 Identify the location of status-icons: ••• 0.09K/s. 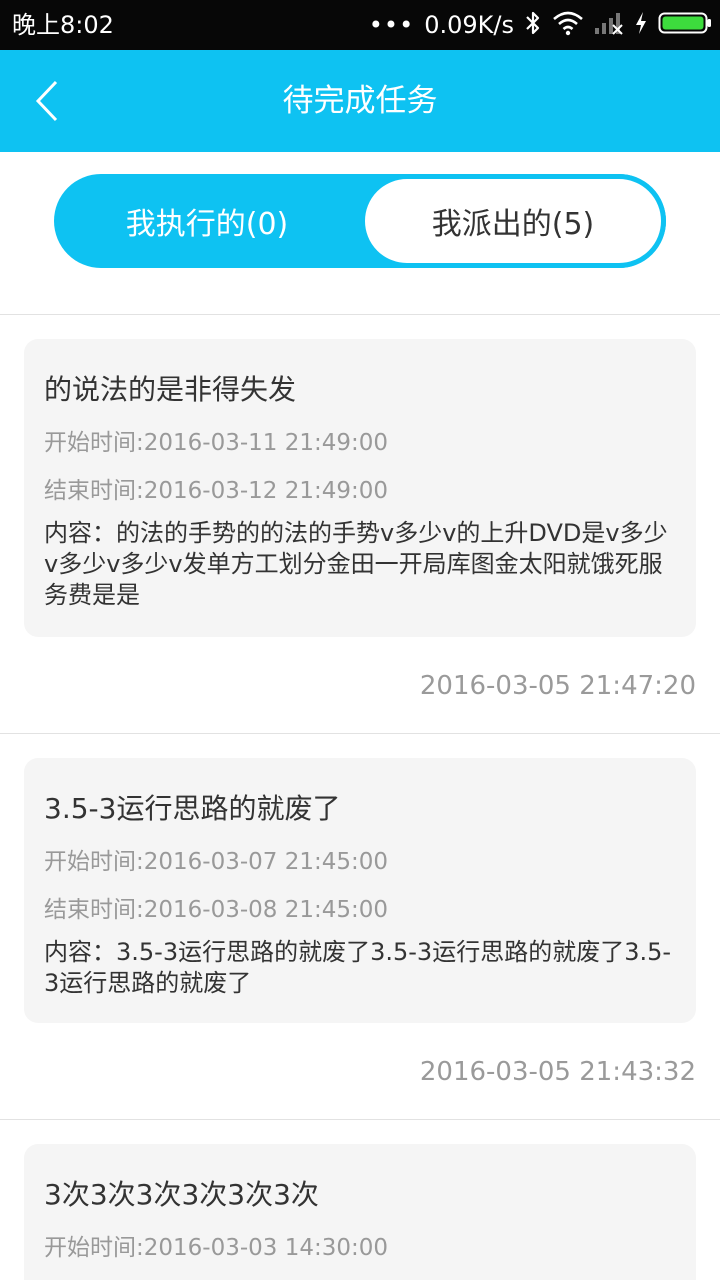
(540, 25).